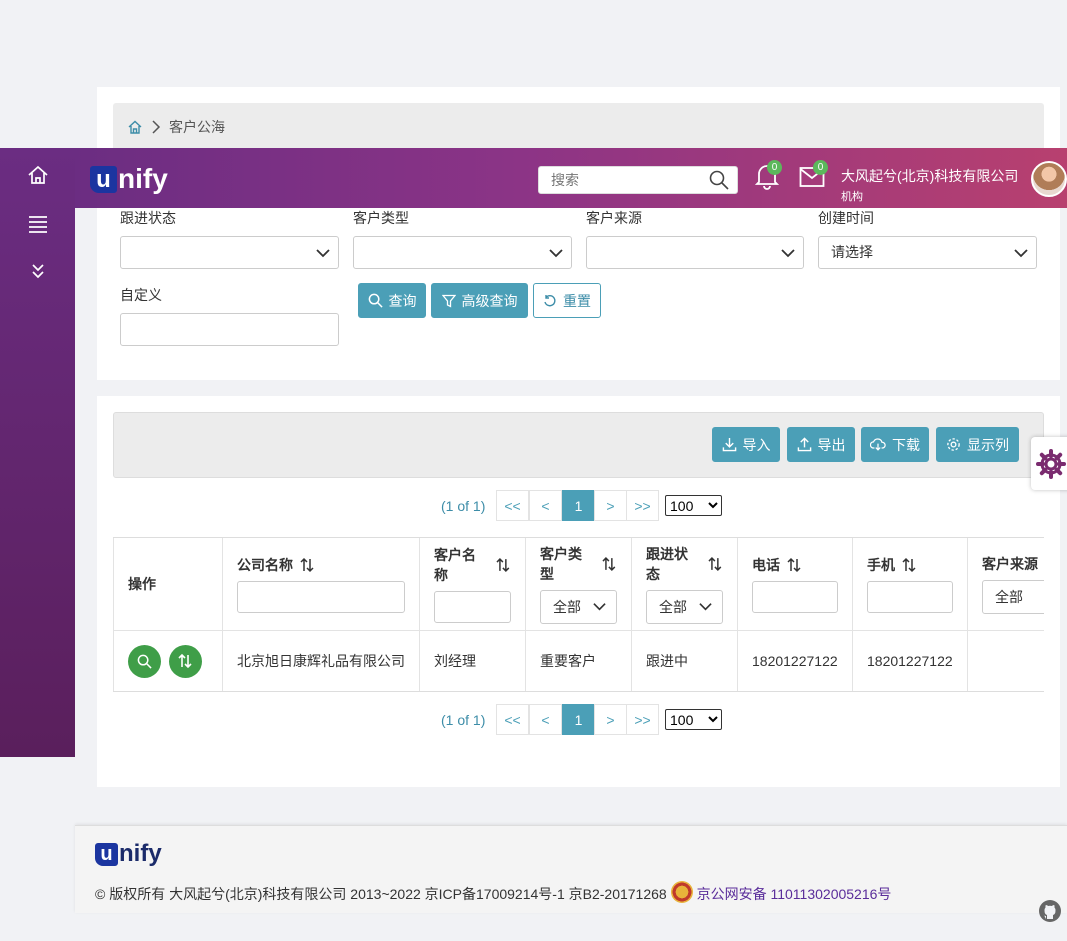 The image size is (1067, 941). I want to click on customer-source-label: 客户来源, so click(614, 218).